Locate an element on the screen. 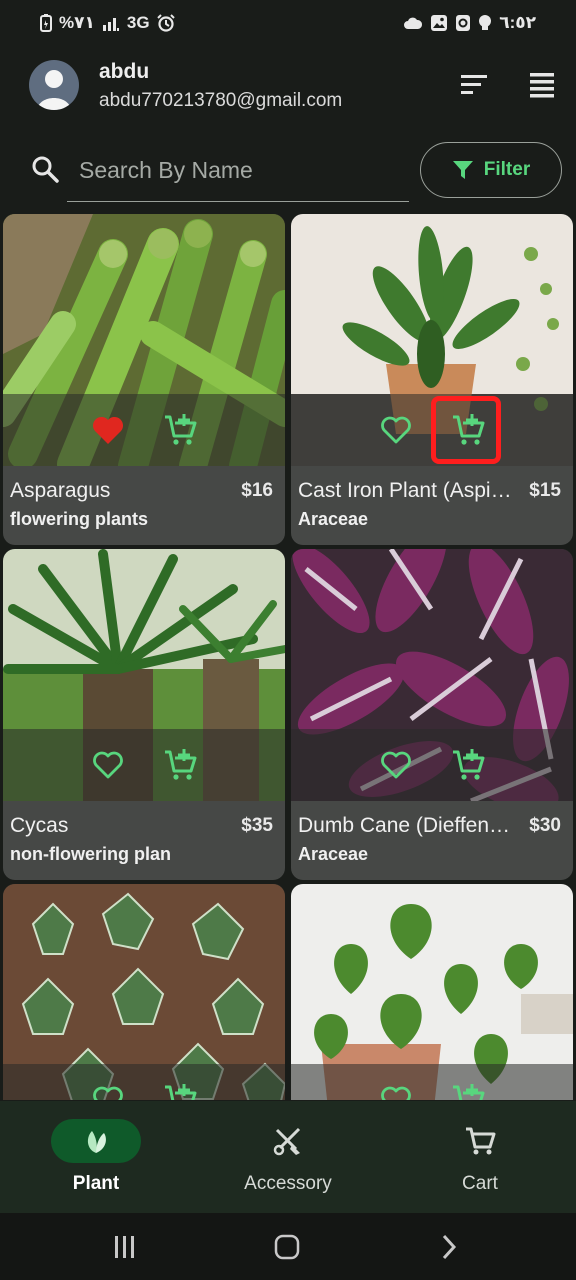  cloud-icon is located at coordinates (413, 23).